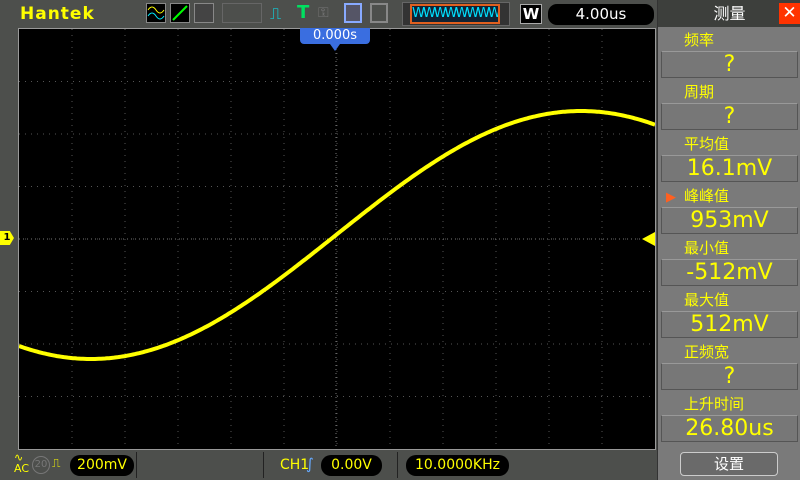  What do you see at coordinates (56, 463) in the screenshot?
I see `invert-icon: ⎍` at bounding box center [56, 463].